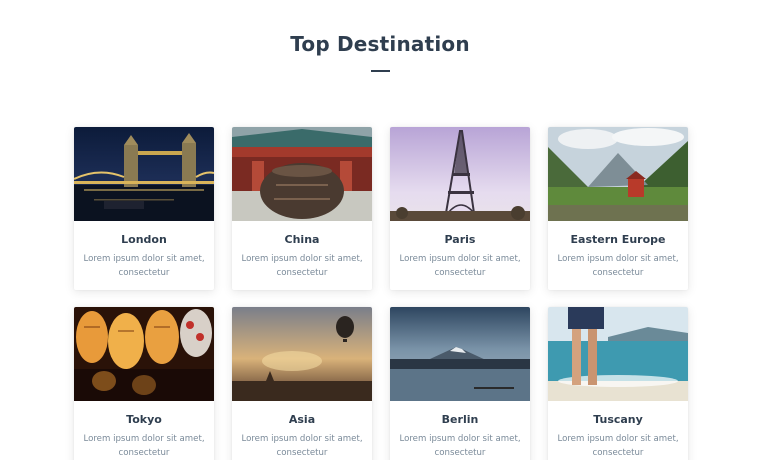 The image size is (760, 460). What do you see at coordinates (302, 354) in the screenshot?
I see `hot-air-balloon-sunset-photo` at bounding box center [302, 354].